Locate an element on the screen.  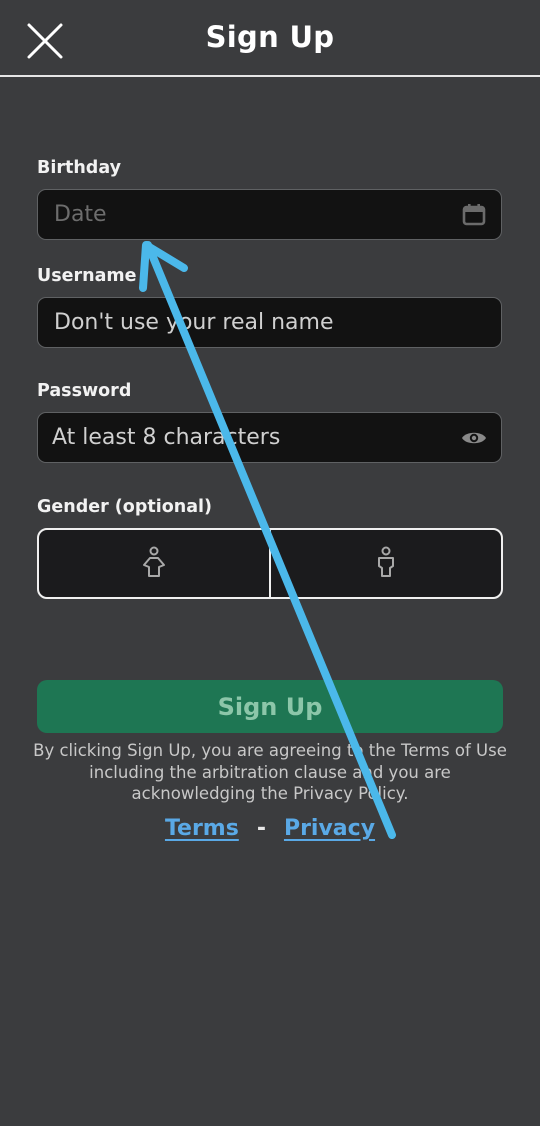
header-bar: Sign Up is located at coordinates (270, 38).